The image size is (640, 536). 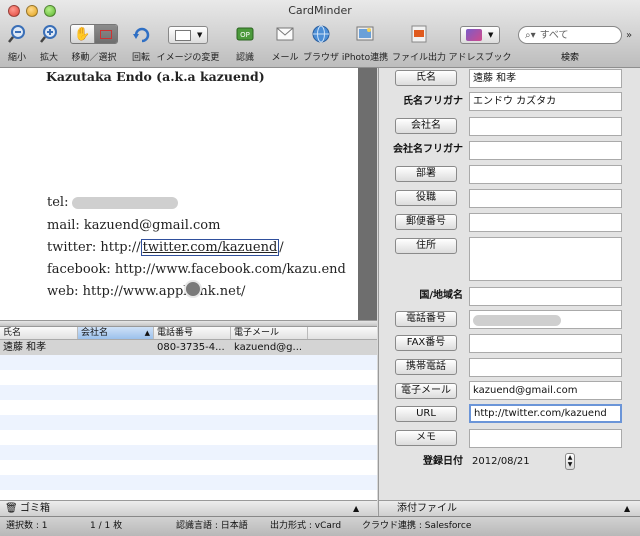 I want to click on zoom-out-icon, so click(x=17, y=34).